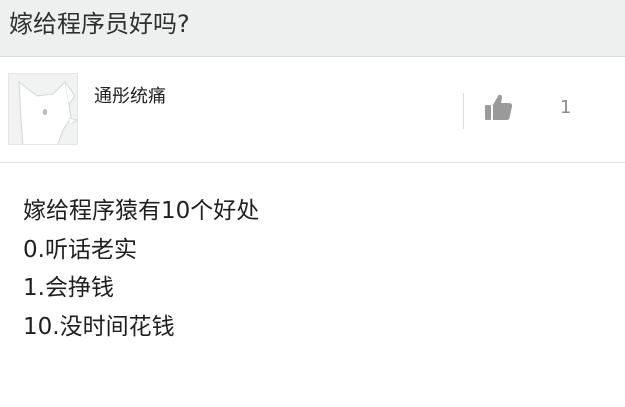  What do you see at coordinates (68, 288) in the screenshot?
I see `answer-line: 1.会挣钱` at bounding box center [68, 288].